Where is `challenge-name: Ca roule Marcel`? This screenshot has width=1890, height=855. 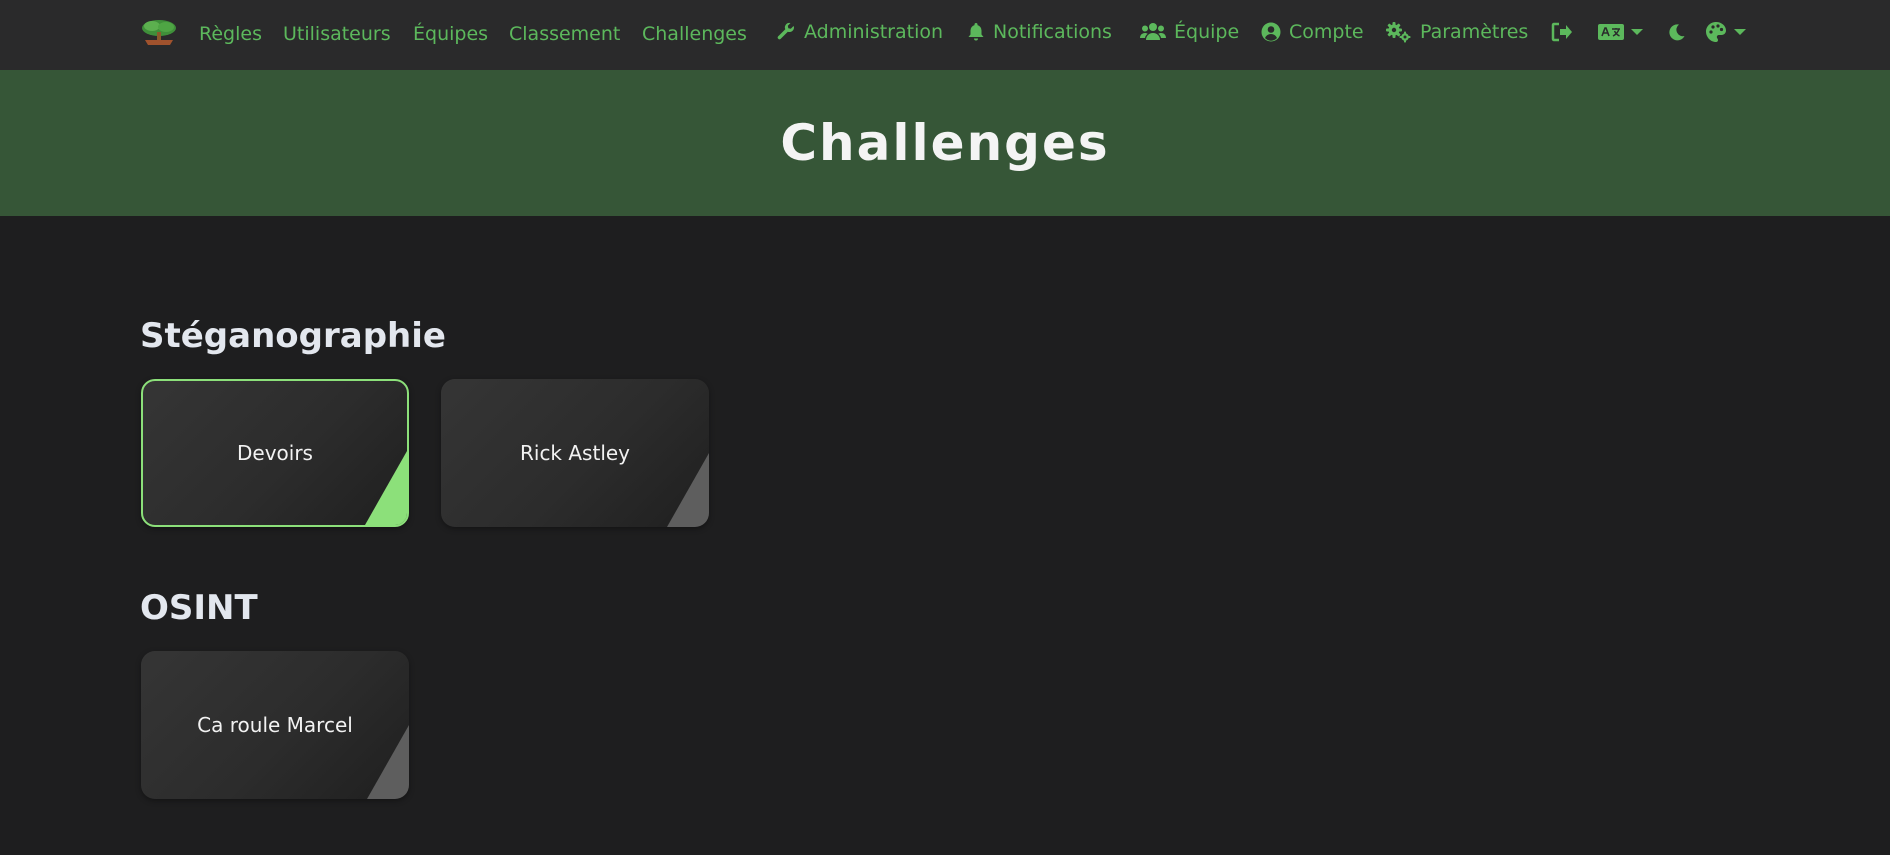 challenge-name: Ca roule Marcel is located at coordinates (275, 725).